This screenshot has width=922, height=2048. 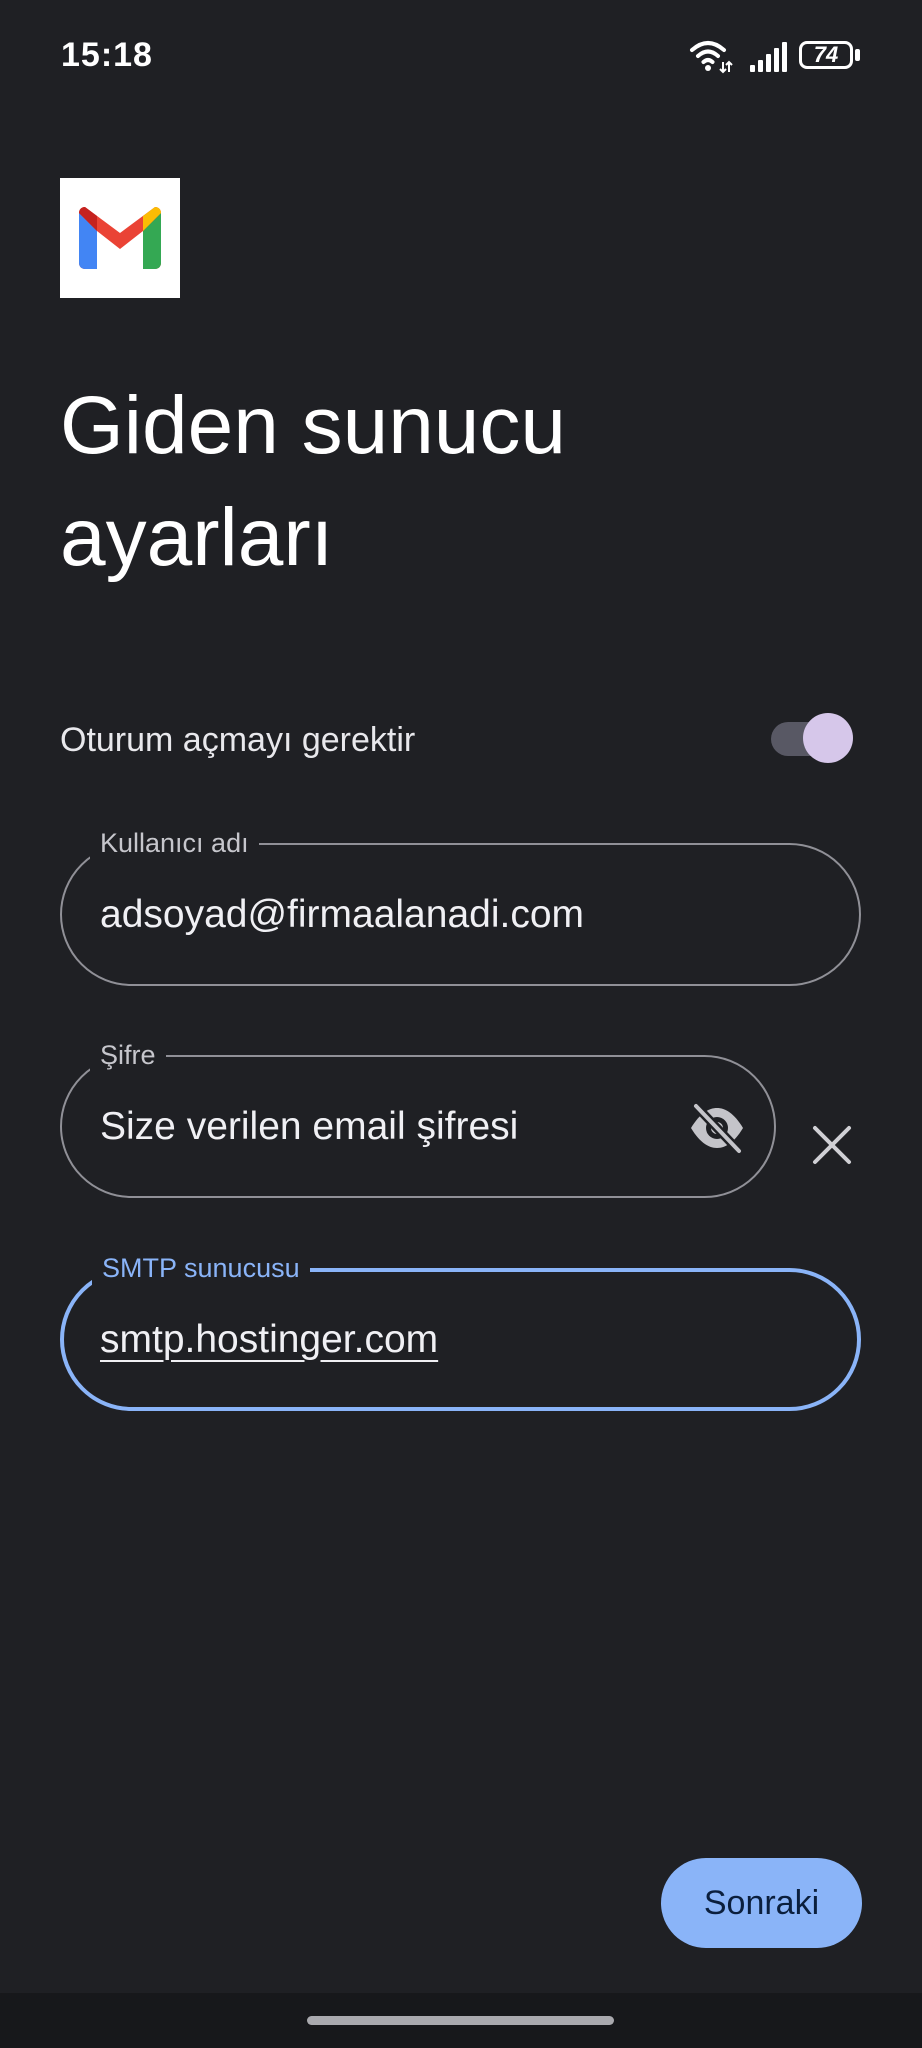 I want to click on status-time: 15:18, so click(x=107, y=55).